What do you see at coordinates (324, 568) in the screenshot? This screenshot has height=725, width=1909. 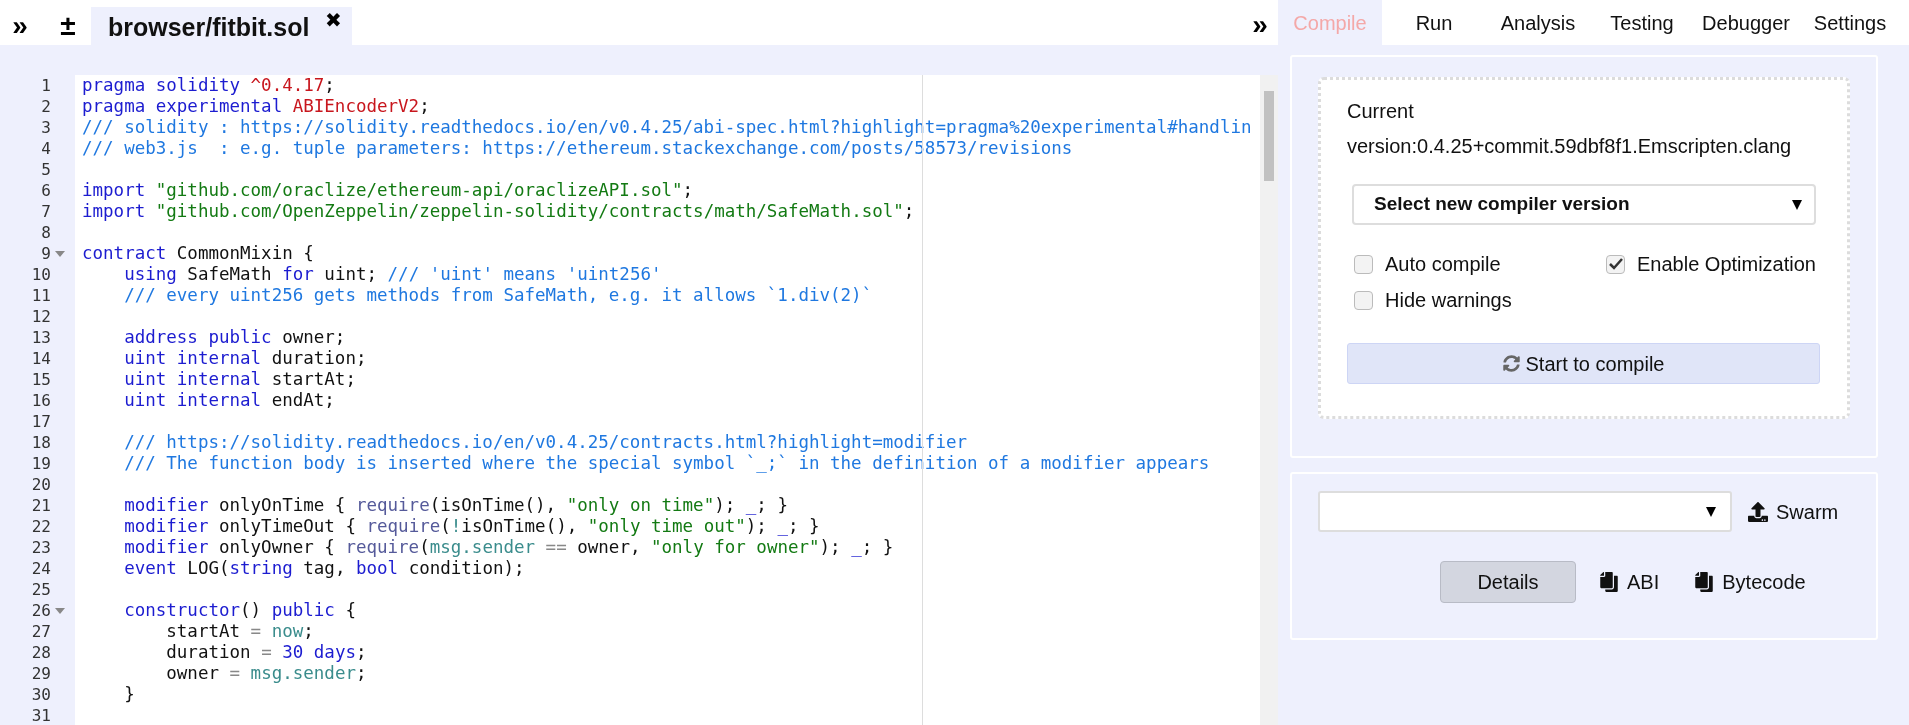 I see `code-line: event LOG(string tag, bool condition);` at bounding box center [324, 568].